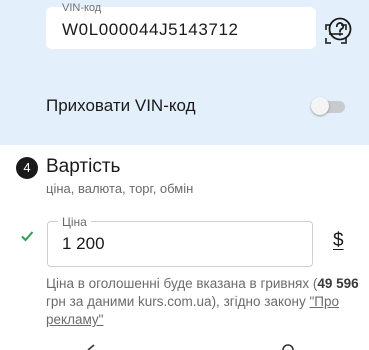 This screenshot has height=350, width=369. I want to click on note-uah-amount: 49 596, so click(338, 283).